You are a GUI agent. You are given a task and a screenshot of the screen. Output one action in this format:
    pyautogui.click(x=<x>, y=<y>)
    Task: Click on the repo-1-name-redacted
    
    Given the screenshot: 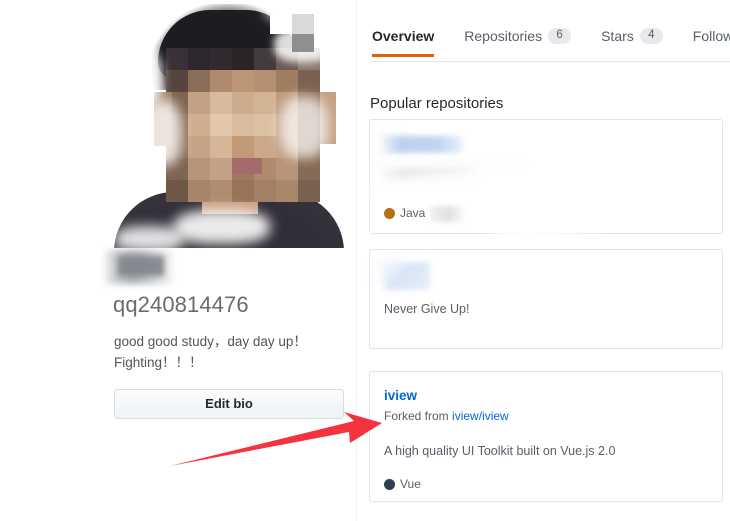 What is the action you would take?
    pyautogui.click(x=423, y=144)
    